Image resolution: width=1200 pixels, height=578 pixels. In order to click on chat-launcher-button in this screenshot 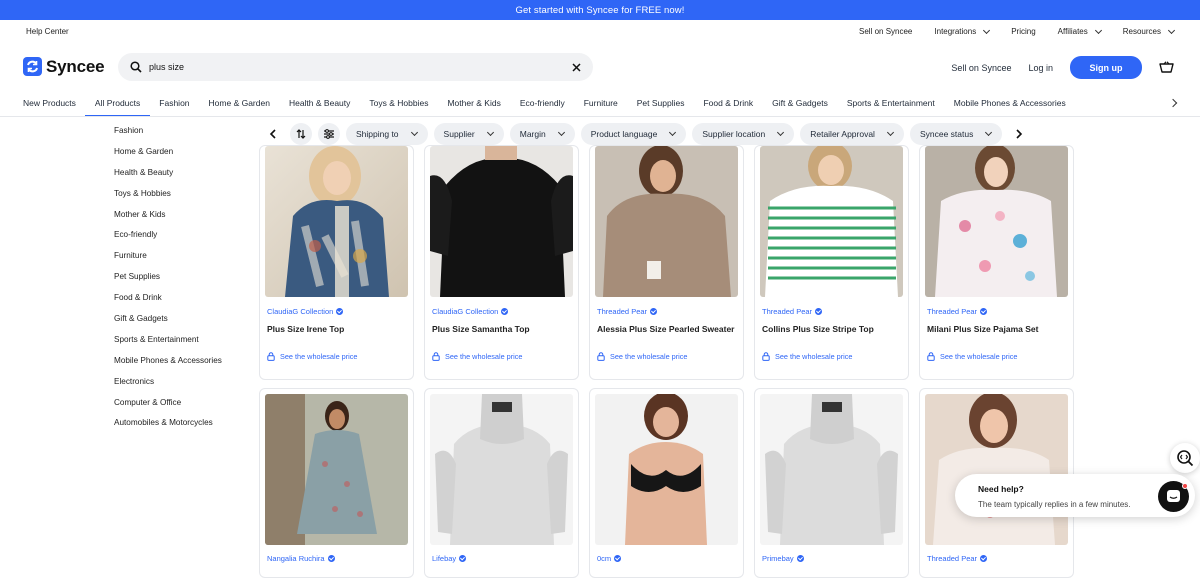, I will do `click(1173, 496)`.